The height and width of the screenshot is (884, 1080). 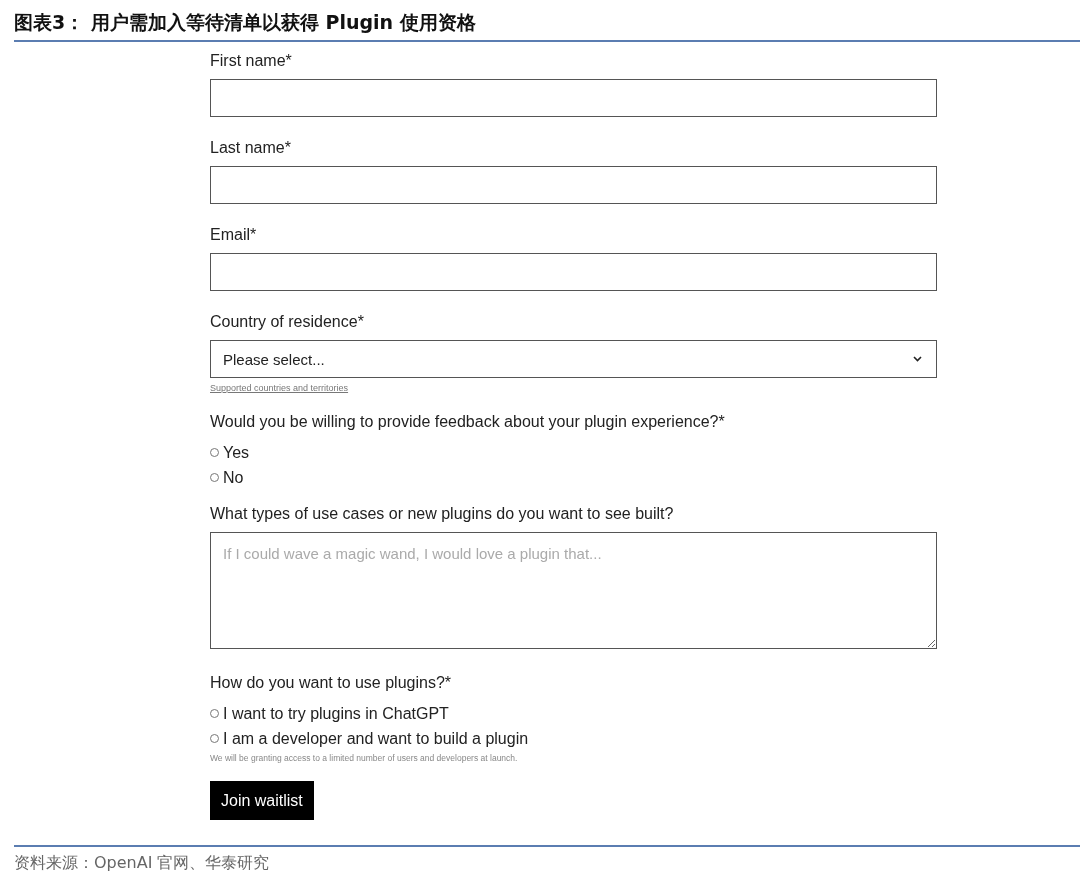 I want to click on chevron-down-icon, so click(x=917, y=359).